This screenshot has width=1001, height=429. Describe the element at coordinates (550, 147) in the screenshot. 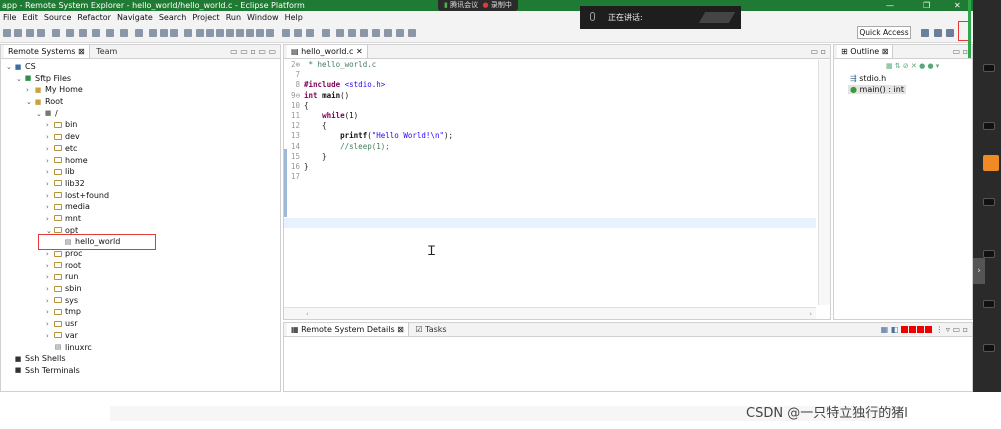

I see `code-line: 14 //sleep(1);` at that location.